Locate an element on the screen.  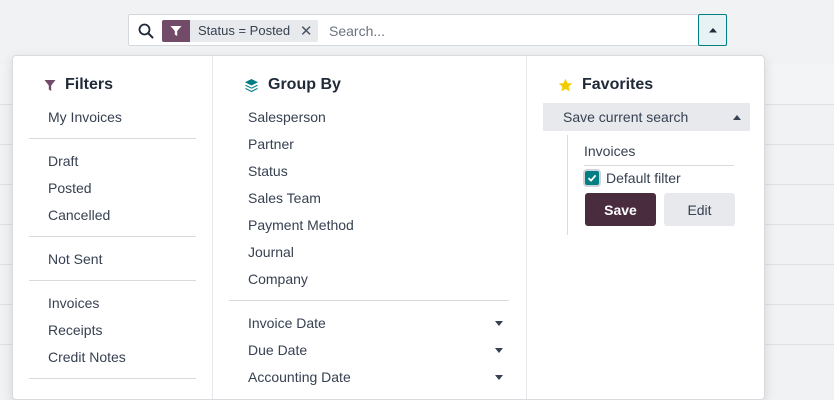
star-icon is located at coordinates (565, 84).